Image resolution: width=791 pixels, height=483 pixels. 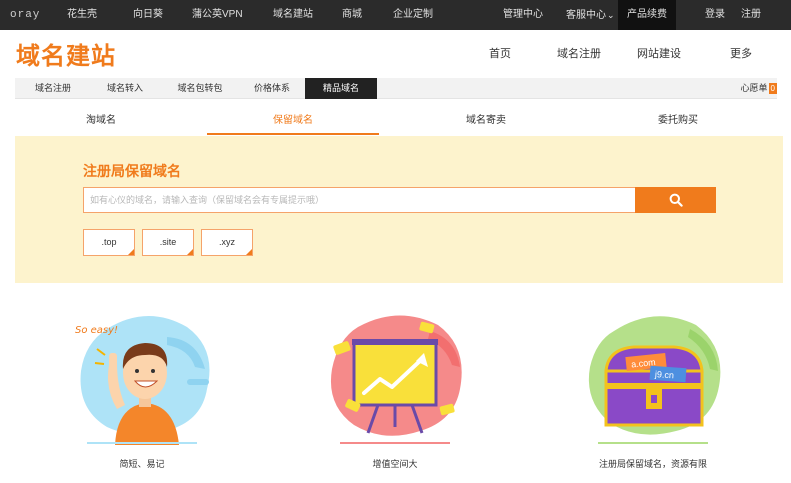 What do you see at coordinates (486, 122) in the screenshot?
I see `tab-consignment: 域名寄卖` at bounding box center [486, 122].